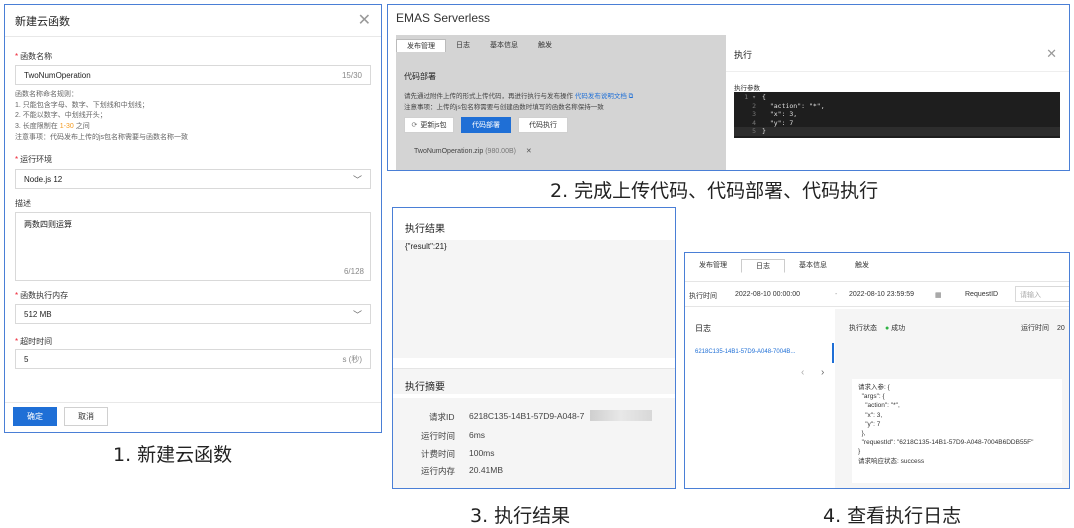  I want to click on time-label: 执行时间, so click(703, 296).